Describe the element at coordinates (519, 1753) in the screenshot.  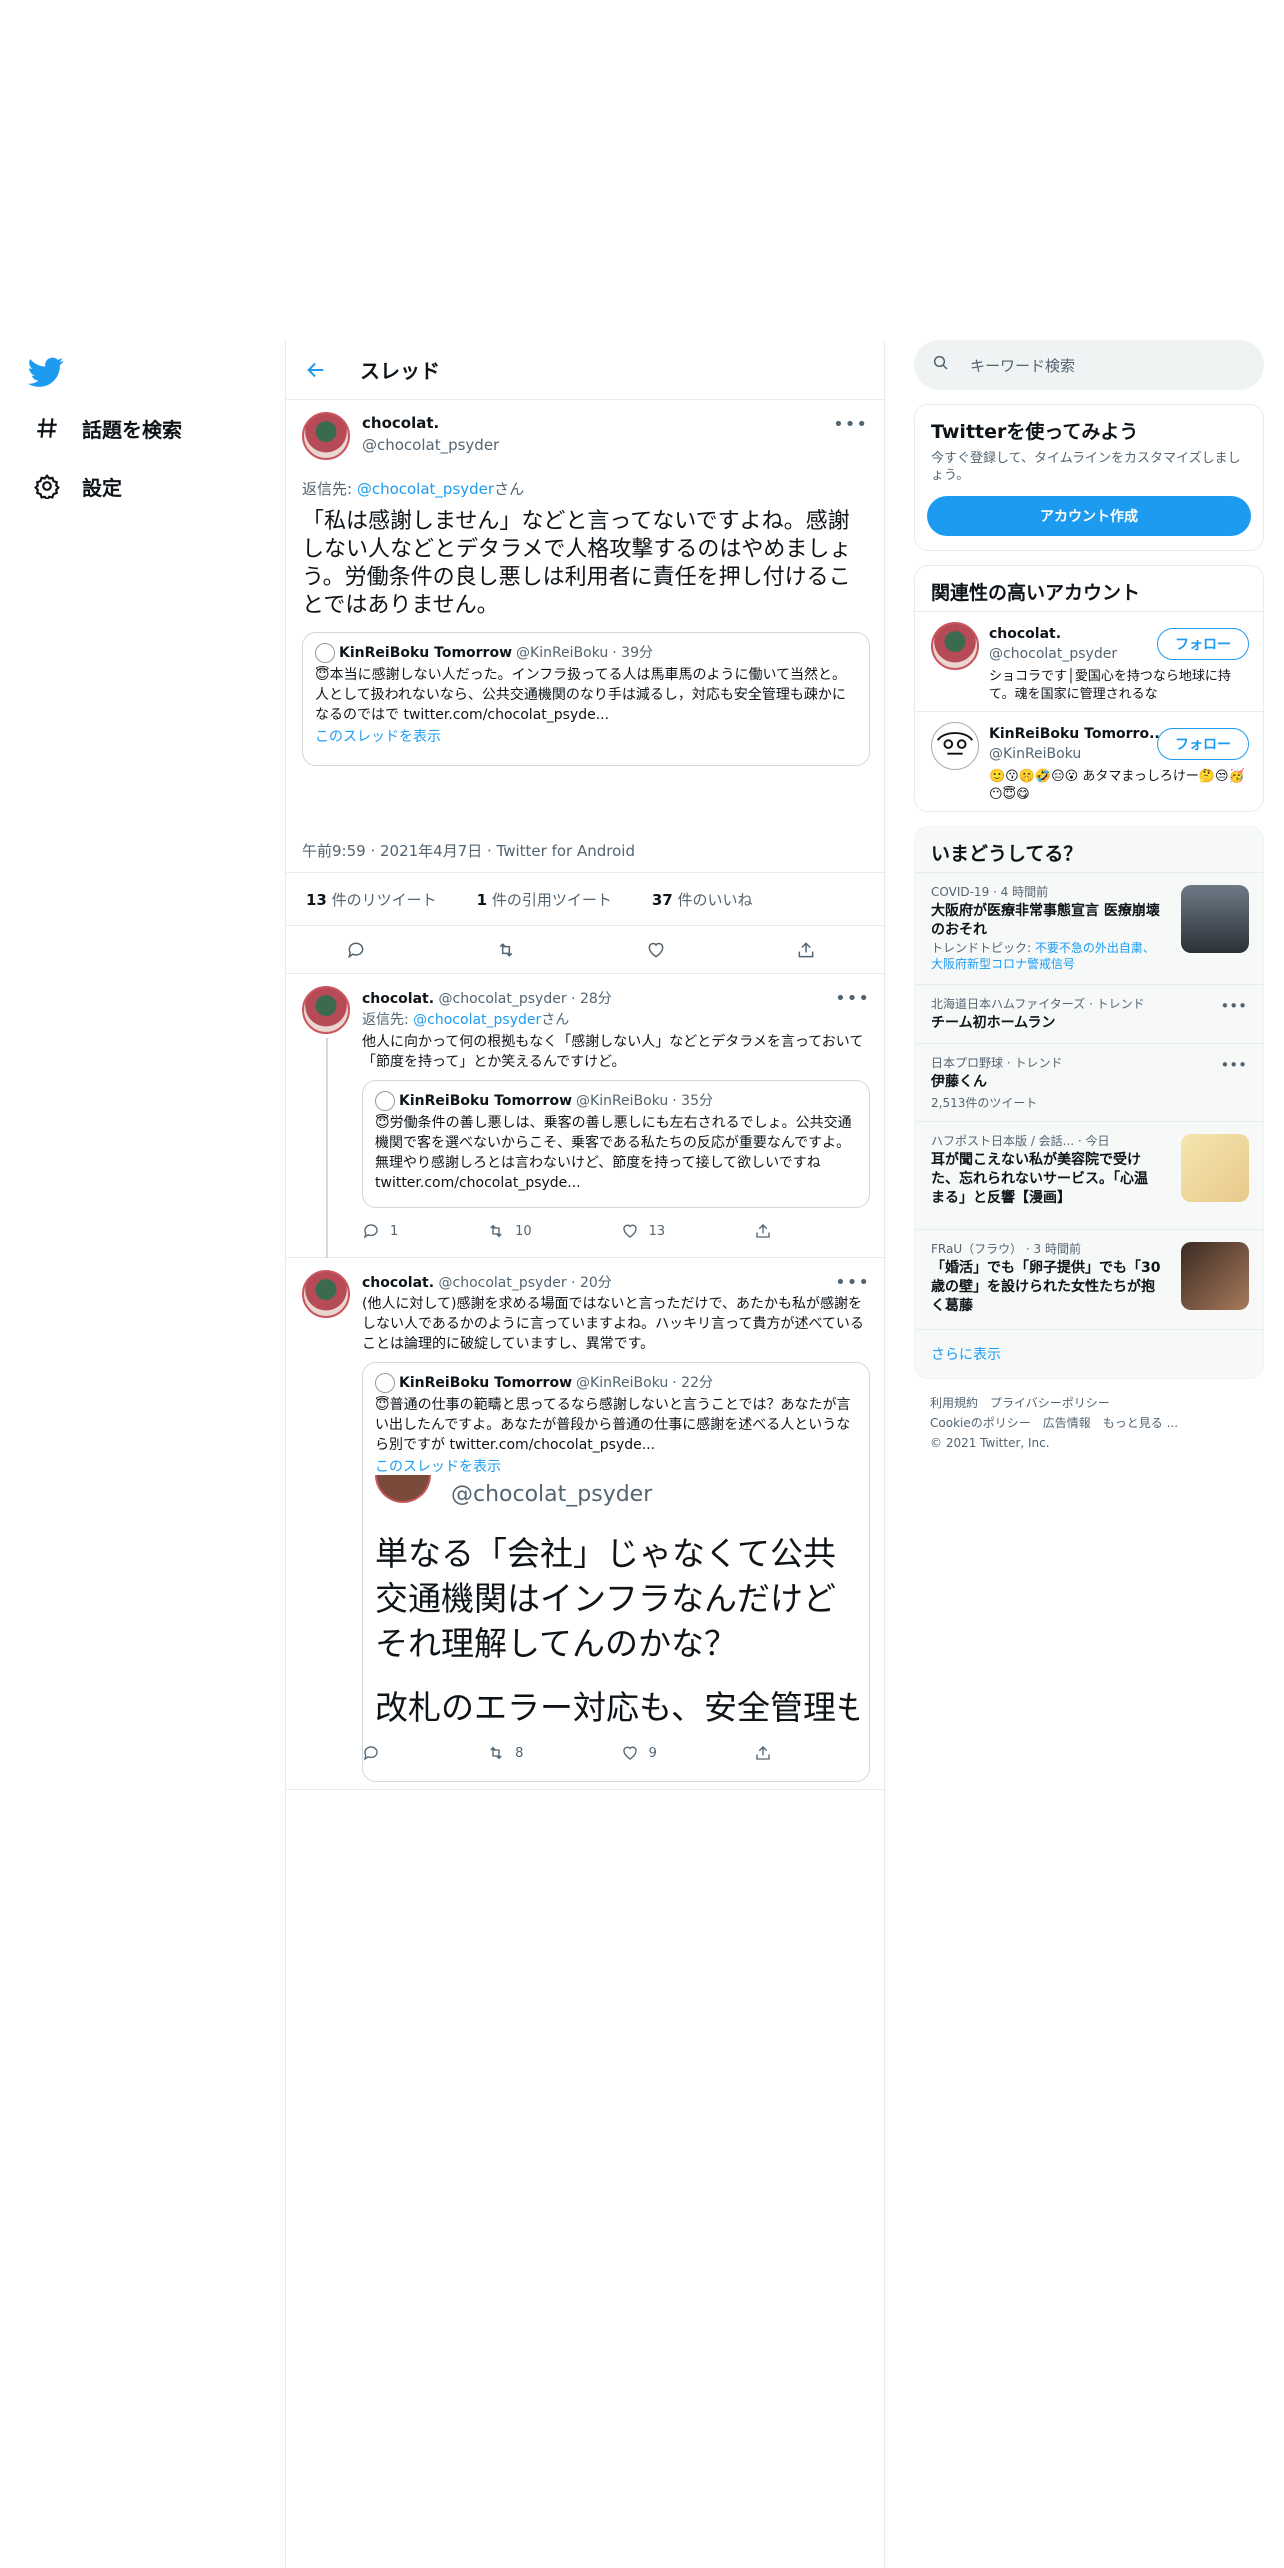
I see `retweet-count: 8` at that location.